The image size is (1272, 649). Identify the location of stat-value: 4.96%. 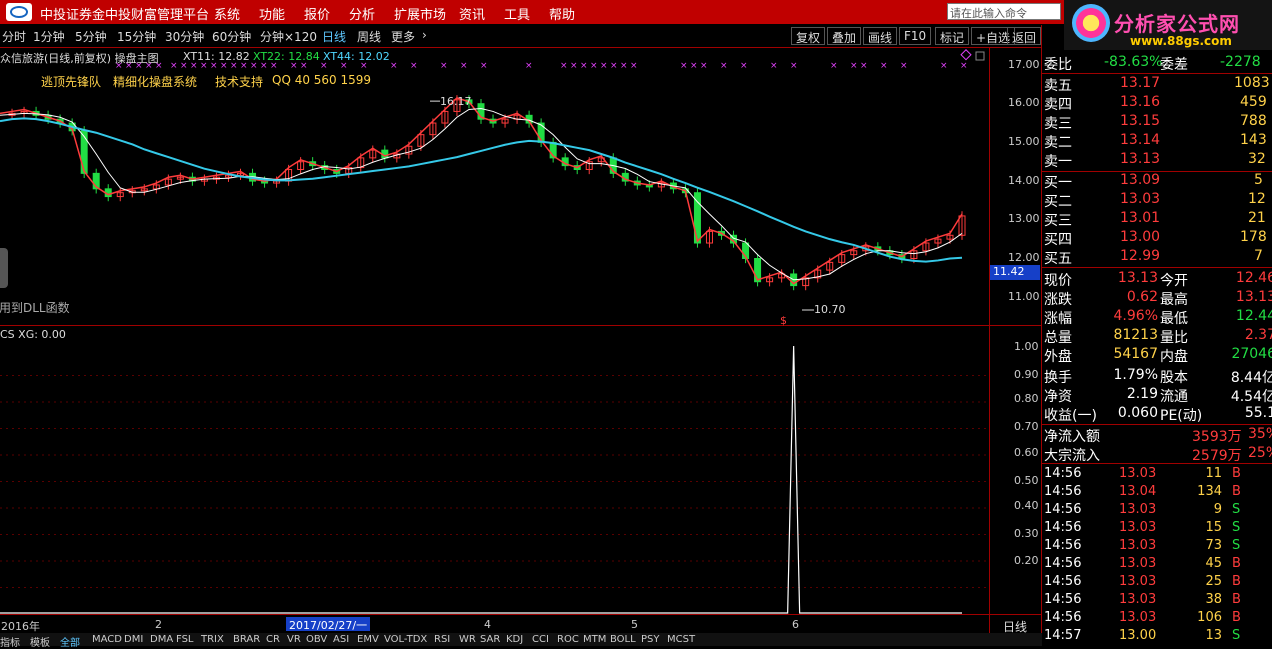
(1135, 316).